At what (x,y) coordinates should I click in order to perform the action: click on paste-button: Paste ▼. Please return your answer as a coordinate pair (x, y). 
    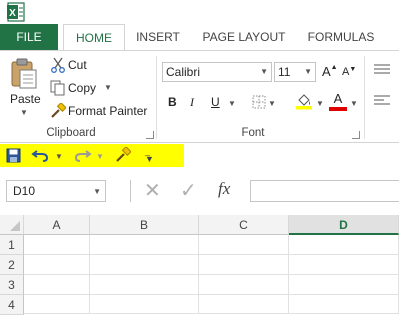
    Looking at the image, I should click on (24, 88).